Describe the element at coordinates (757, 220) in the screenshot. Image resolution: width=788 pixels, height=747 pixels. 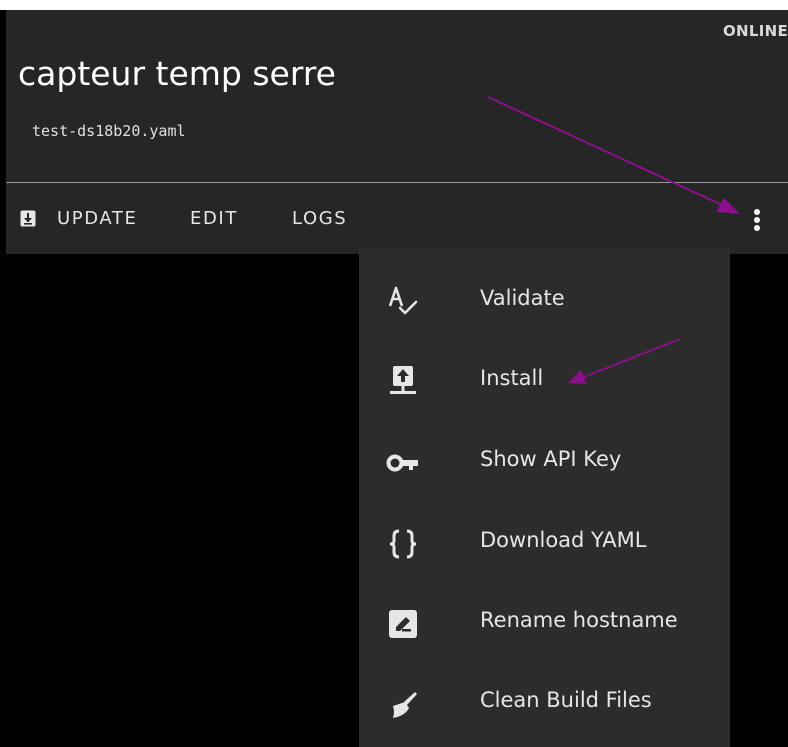
I see `more-menu-button` at that location.